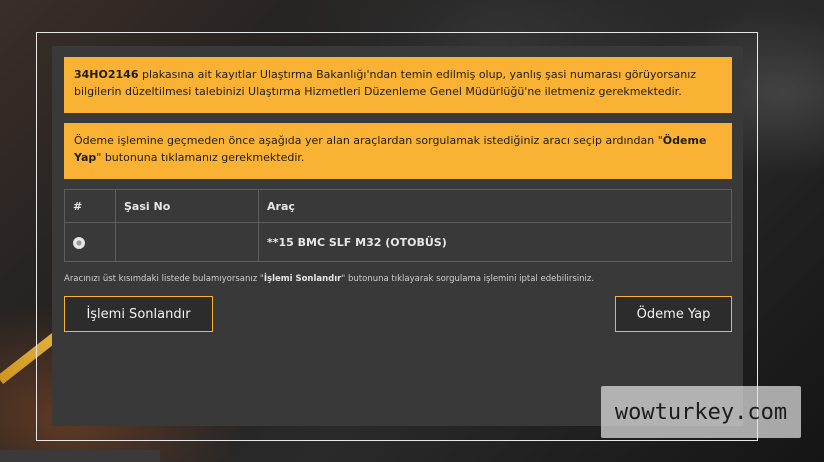 The height and width of the screenshot is (462, 824). What do you see at coordinates (187, 206) in the screenshot?
I see `column-header-sasi: Şasi No` at bounding box center [187, 206].